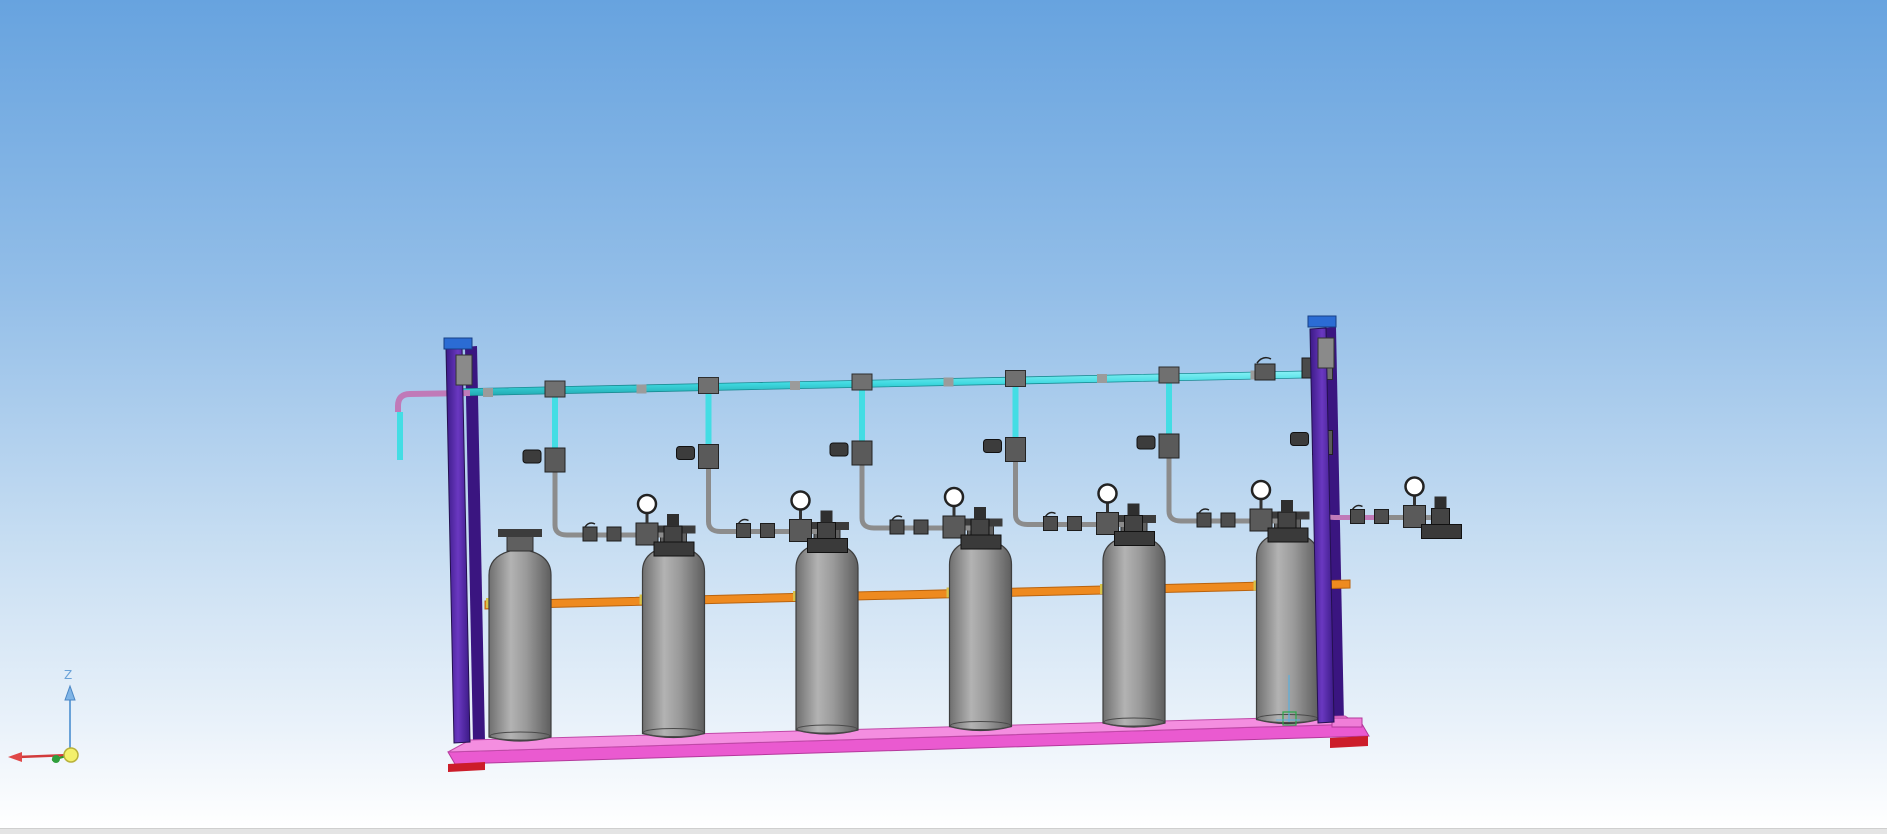 This screenshot has height=834, width=1887. Describe the element at coordinates (1265, 372) in the screenshot. I see `header-end-valve` at that location.